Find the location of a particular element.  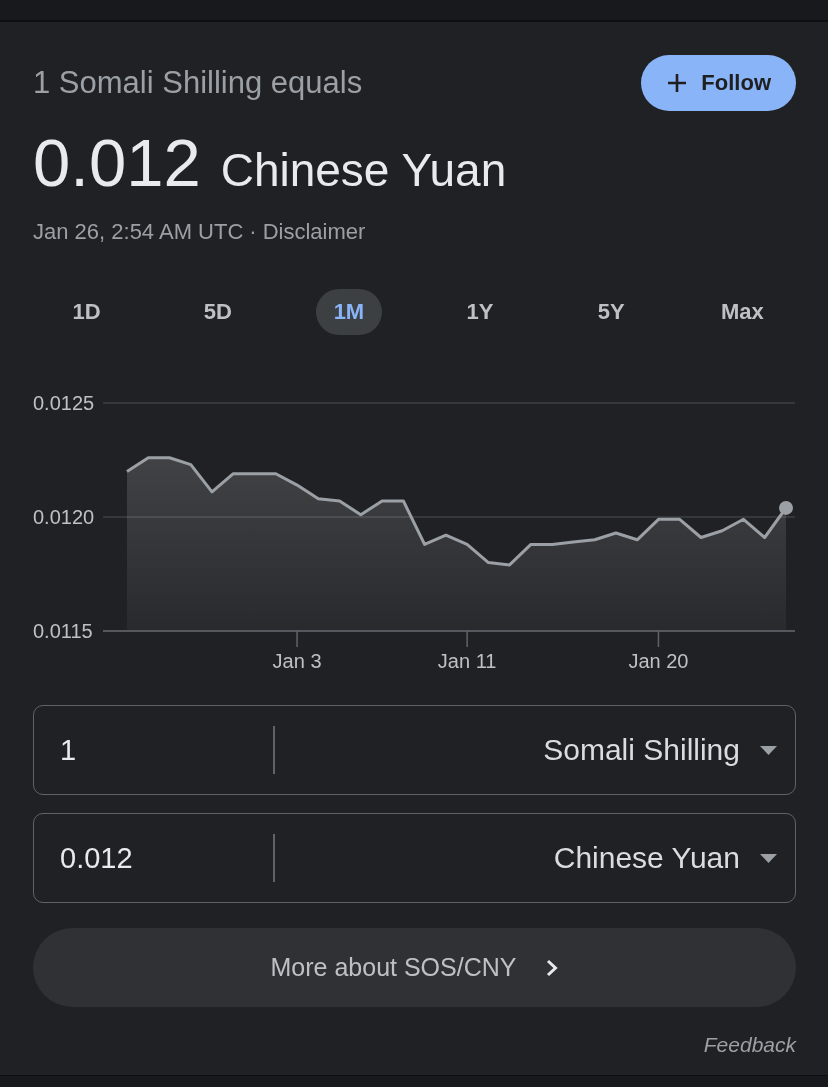

x-axis-label: Jan 11 is located at coordinates (467, 661).